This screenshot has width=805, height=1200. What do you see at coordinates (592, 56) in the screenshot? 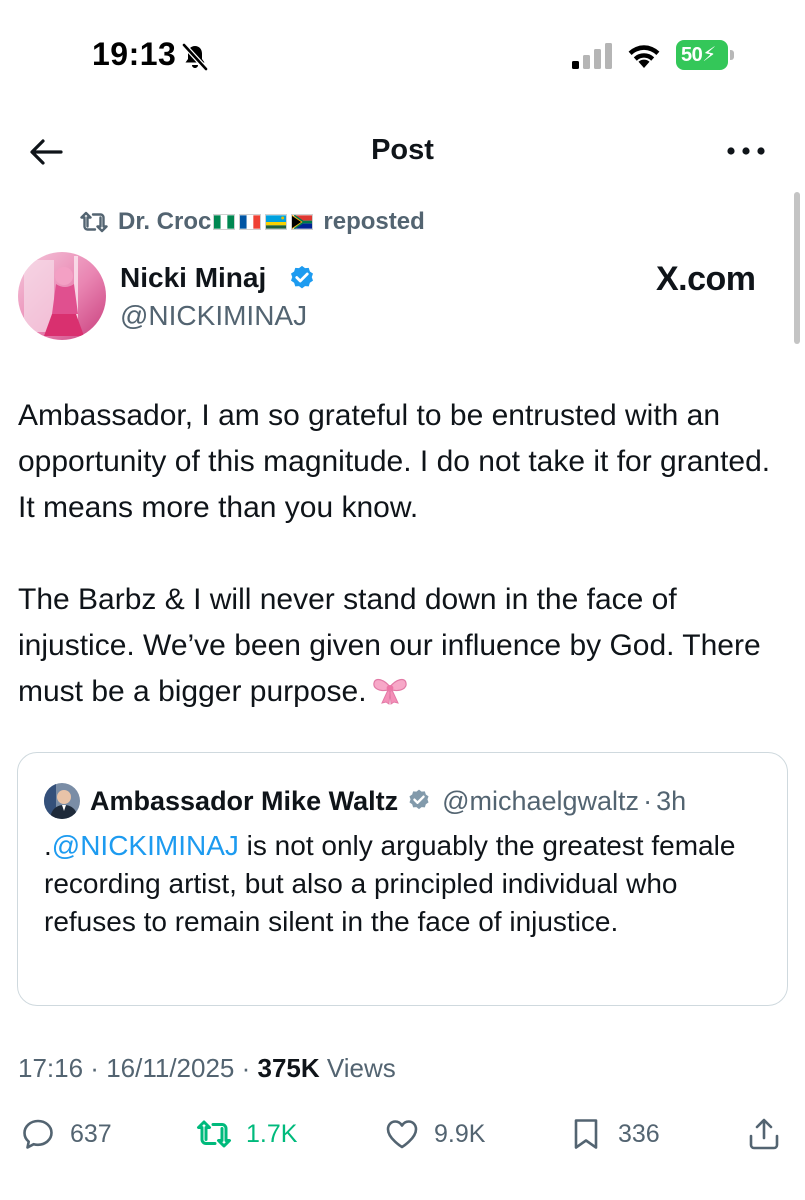
I see `cellular-signal-icon` at bounding box center [592, 56].